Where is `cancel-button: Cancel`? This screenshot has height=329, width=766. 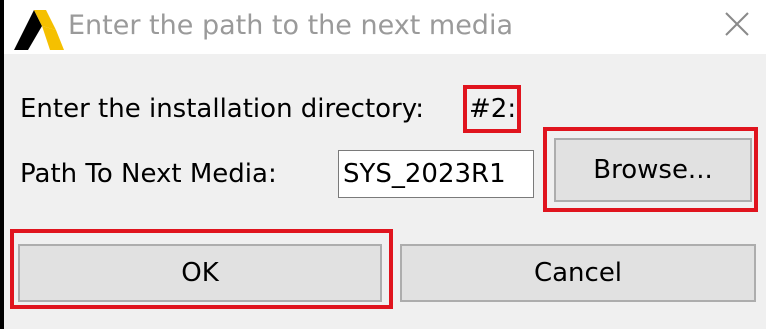 cancel-button: Cancel is located at coordinates (578, 273).